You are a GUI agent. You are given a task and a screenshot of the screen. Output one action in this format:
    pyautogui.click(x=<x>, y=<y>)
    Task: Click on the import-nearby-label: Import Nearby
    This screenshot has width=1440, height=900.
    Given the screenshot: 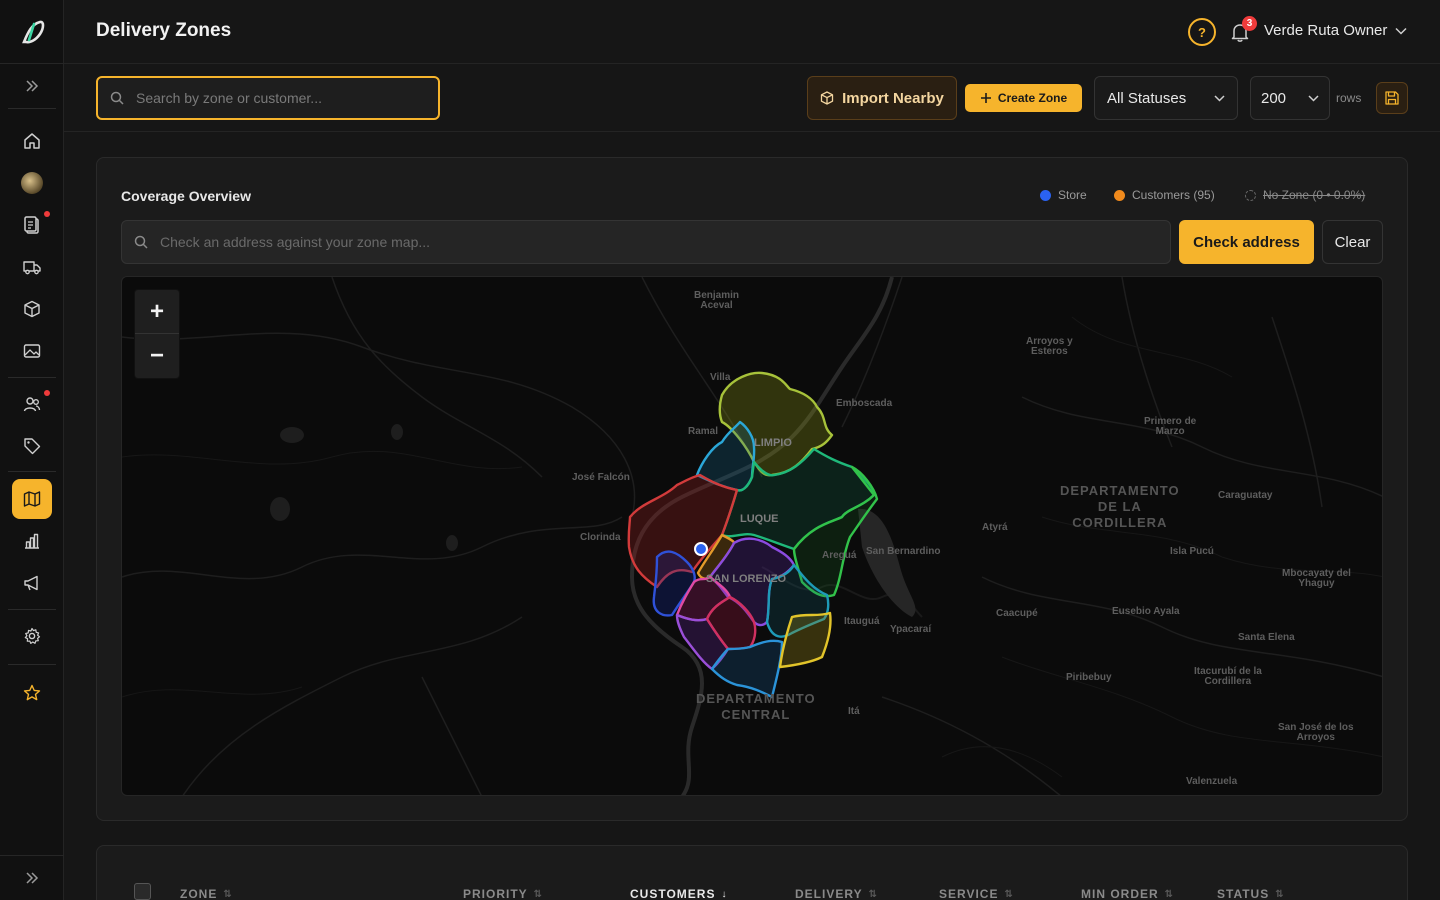 What is the action you would take?
    pyautogui.click(x=893, y=98)
    